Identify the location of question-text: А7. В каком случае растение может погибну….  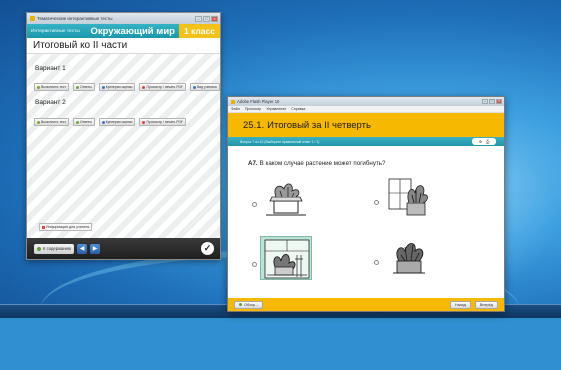
(316, 163).